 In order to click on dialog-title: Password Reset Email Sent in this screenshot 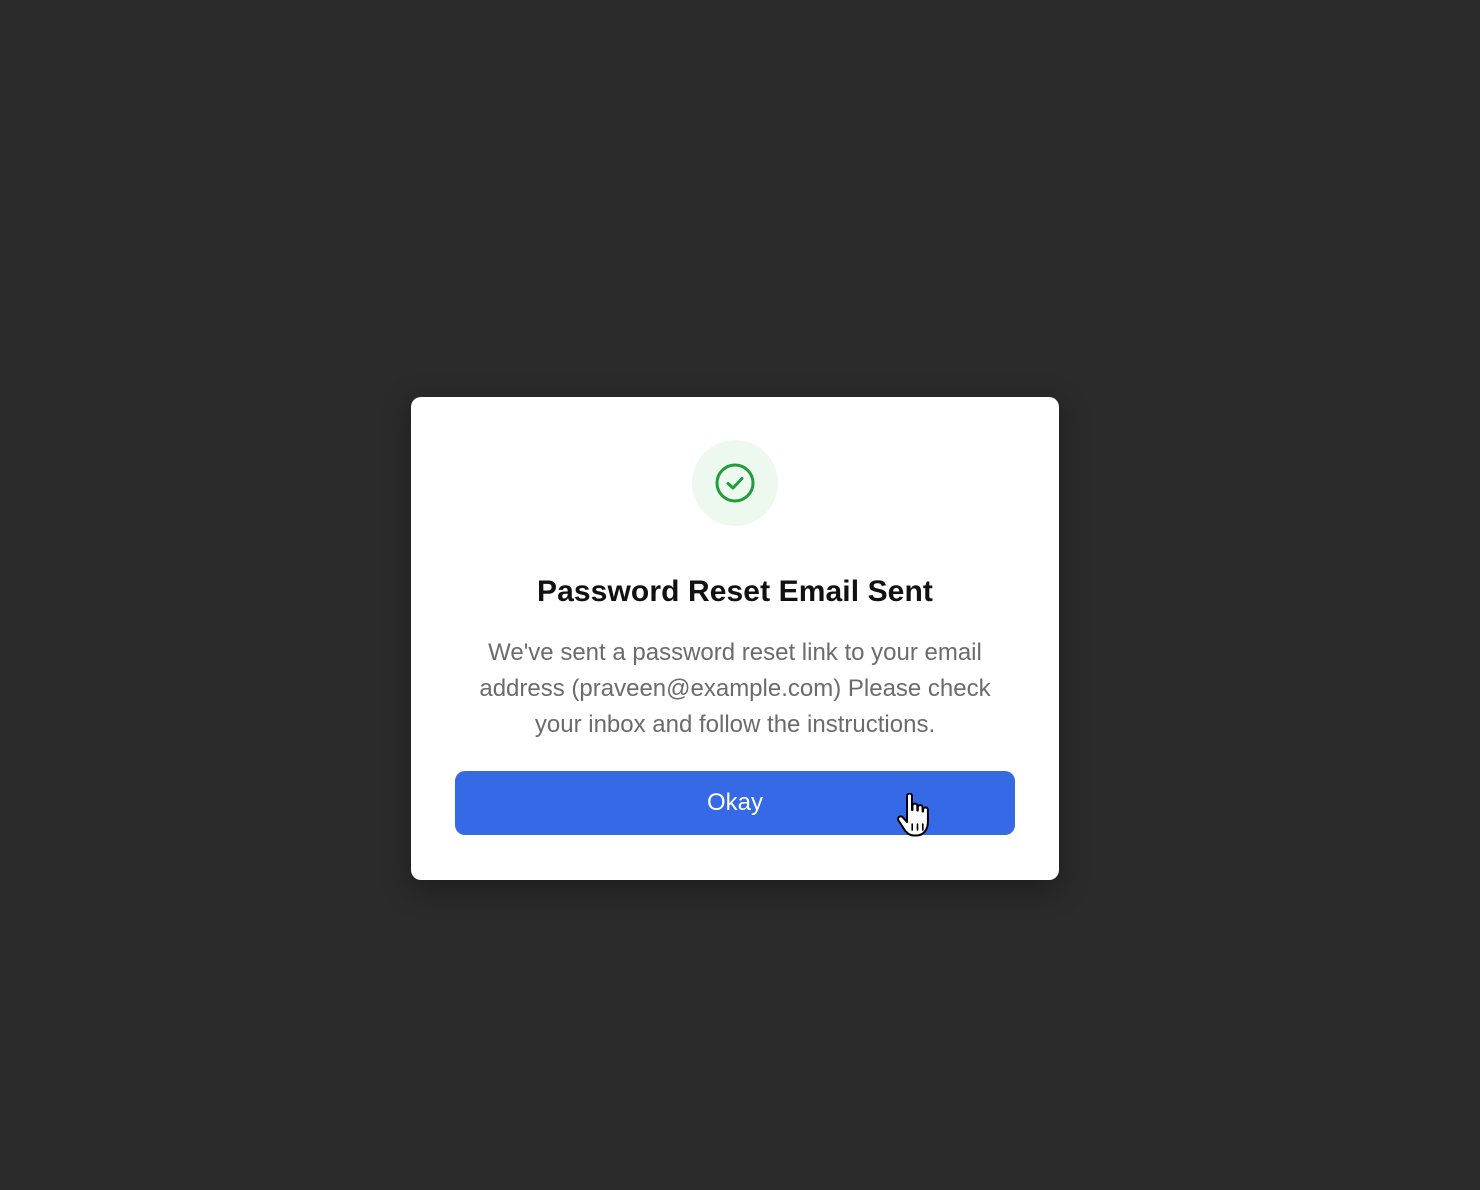, I will do `click(735, 591)`.